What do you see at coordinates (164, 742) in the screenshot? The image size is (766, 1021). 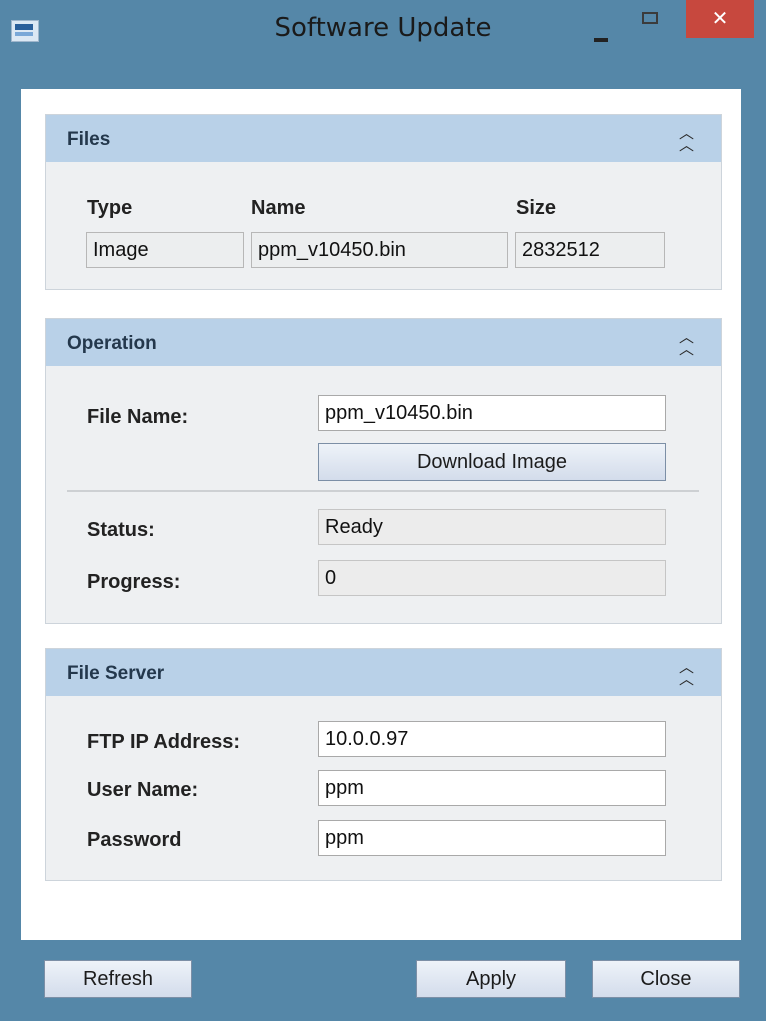 I see `ftp-ip-label: FTP IP Address:` at bounding box center [164, 742].